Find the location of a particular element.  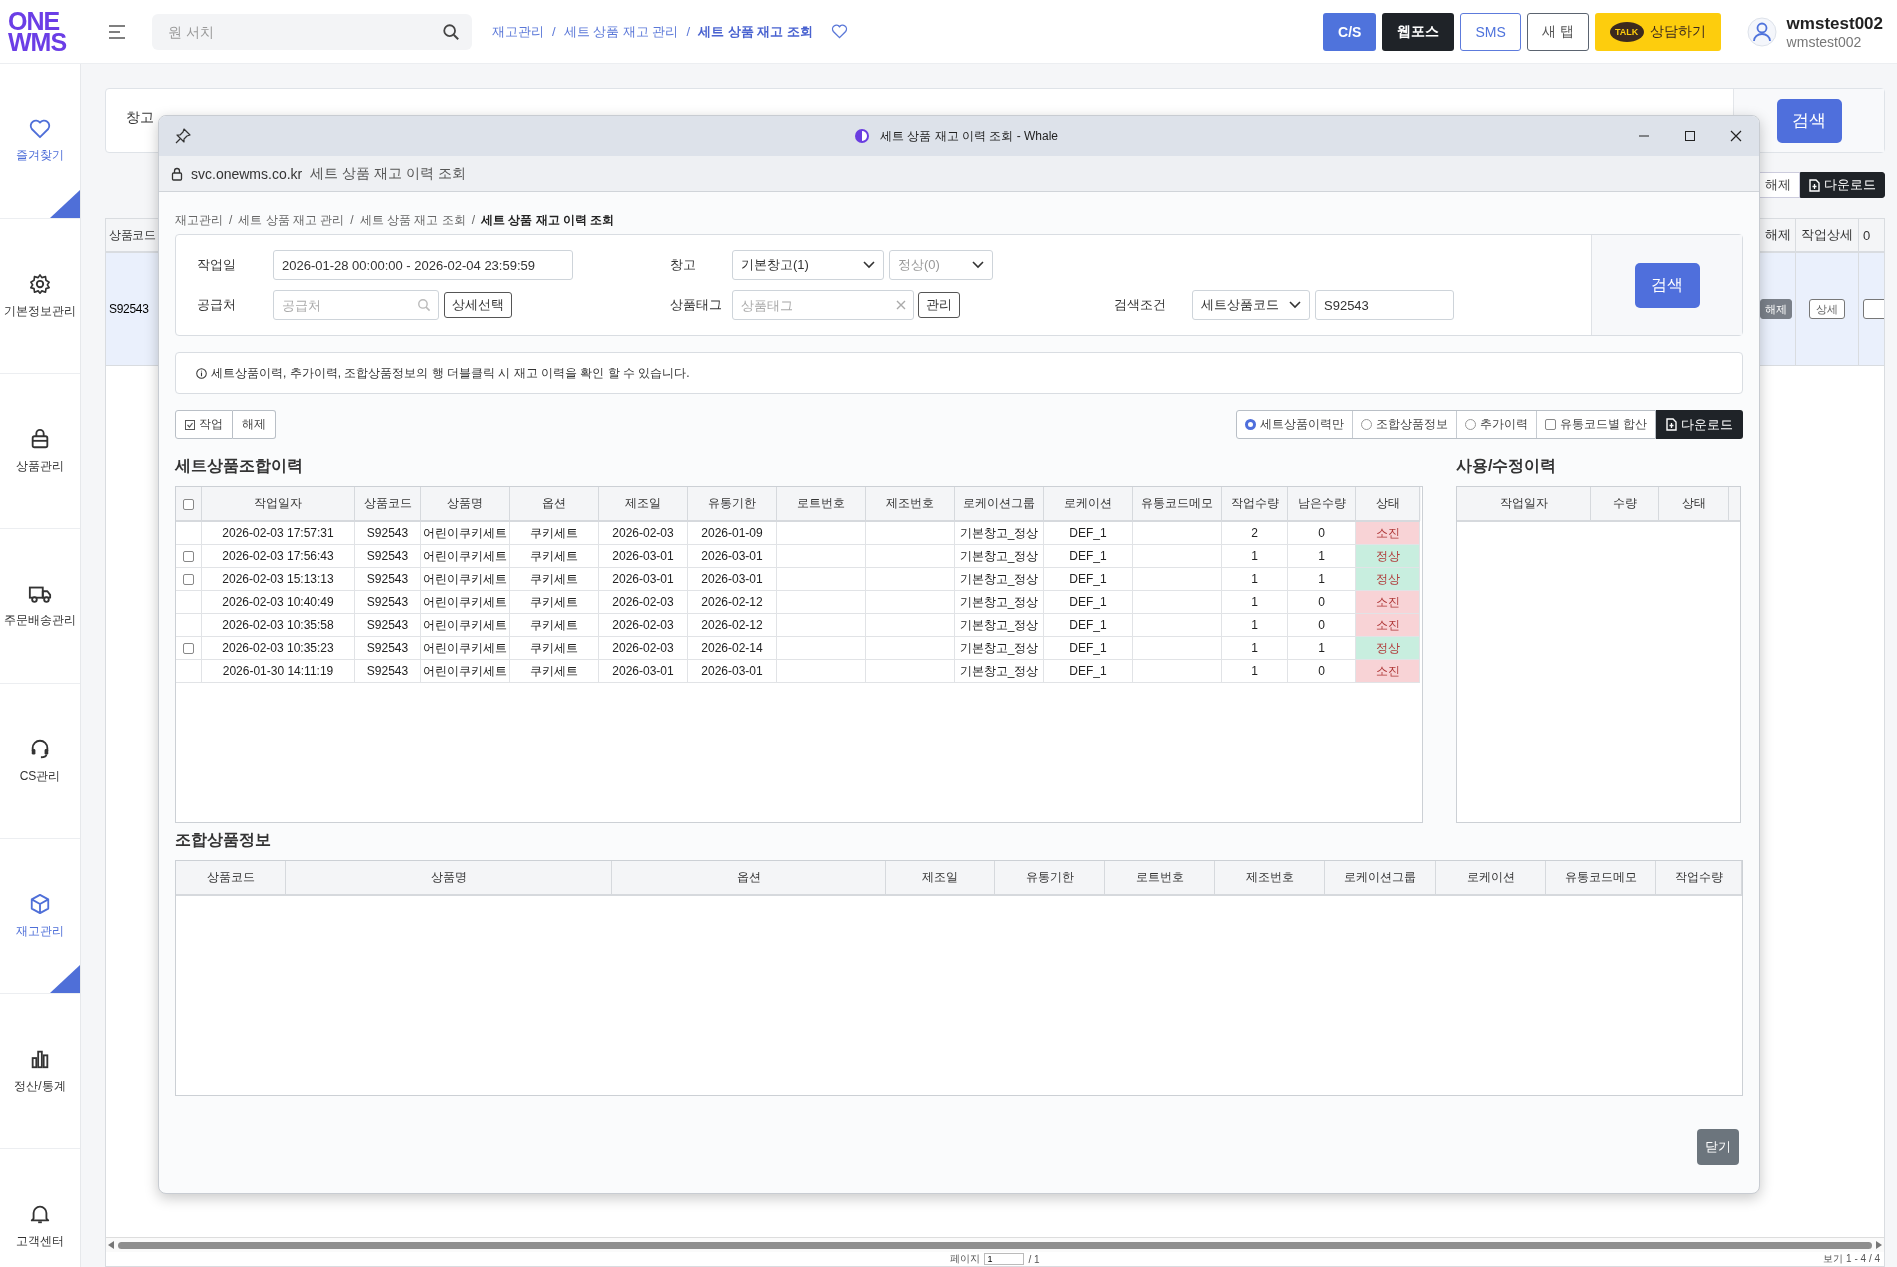

page-input: 1 is located at coordinates (1004, 1259).